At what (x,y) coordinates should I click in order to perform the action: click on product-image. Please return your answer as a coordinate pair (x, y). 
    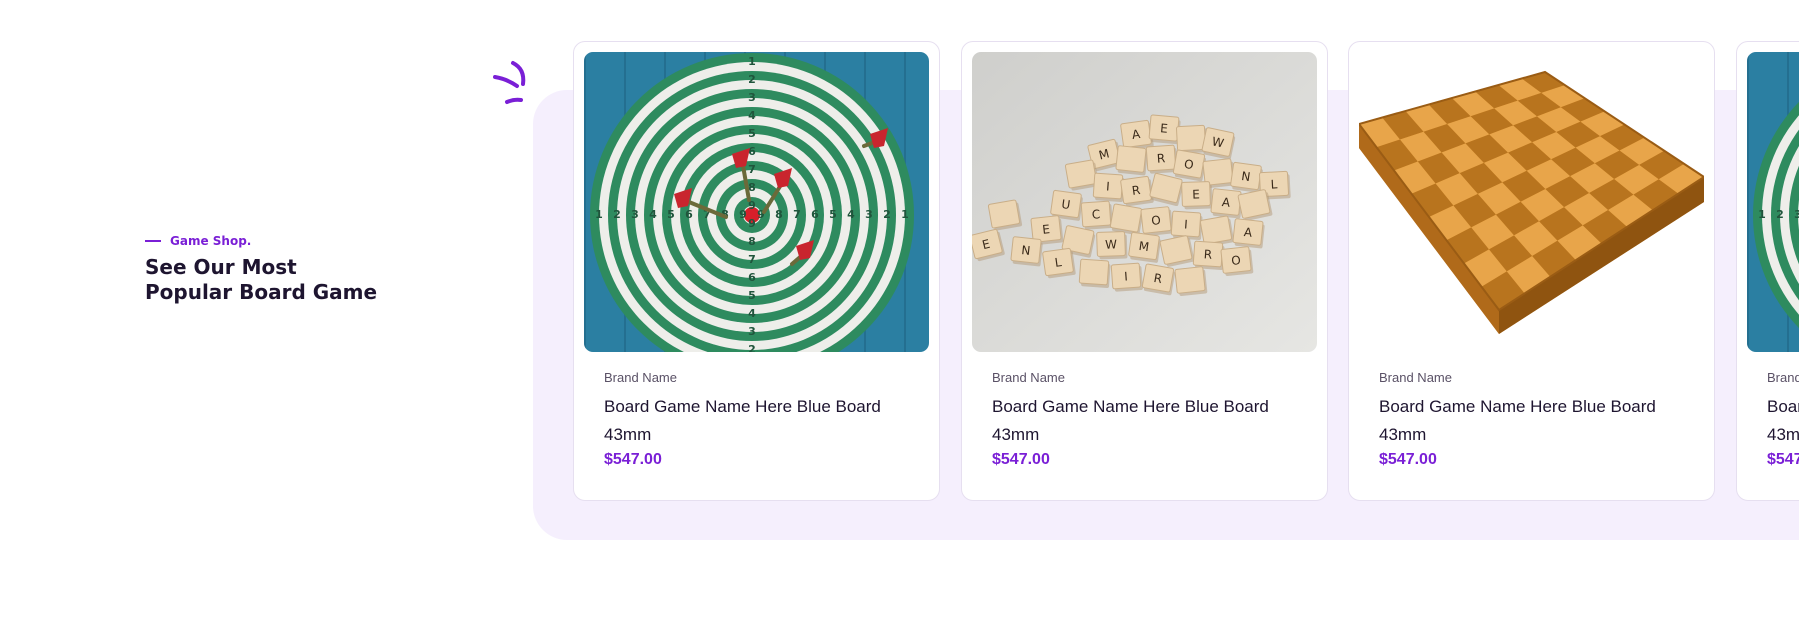
    Looking at the image, I should click on (1531, 202).